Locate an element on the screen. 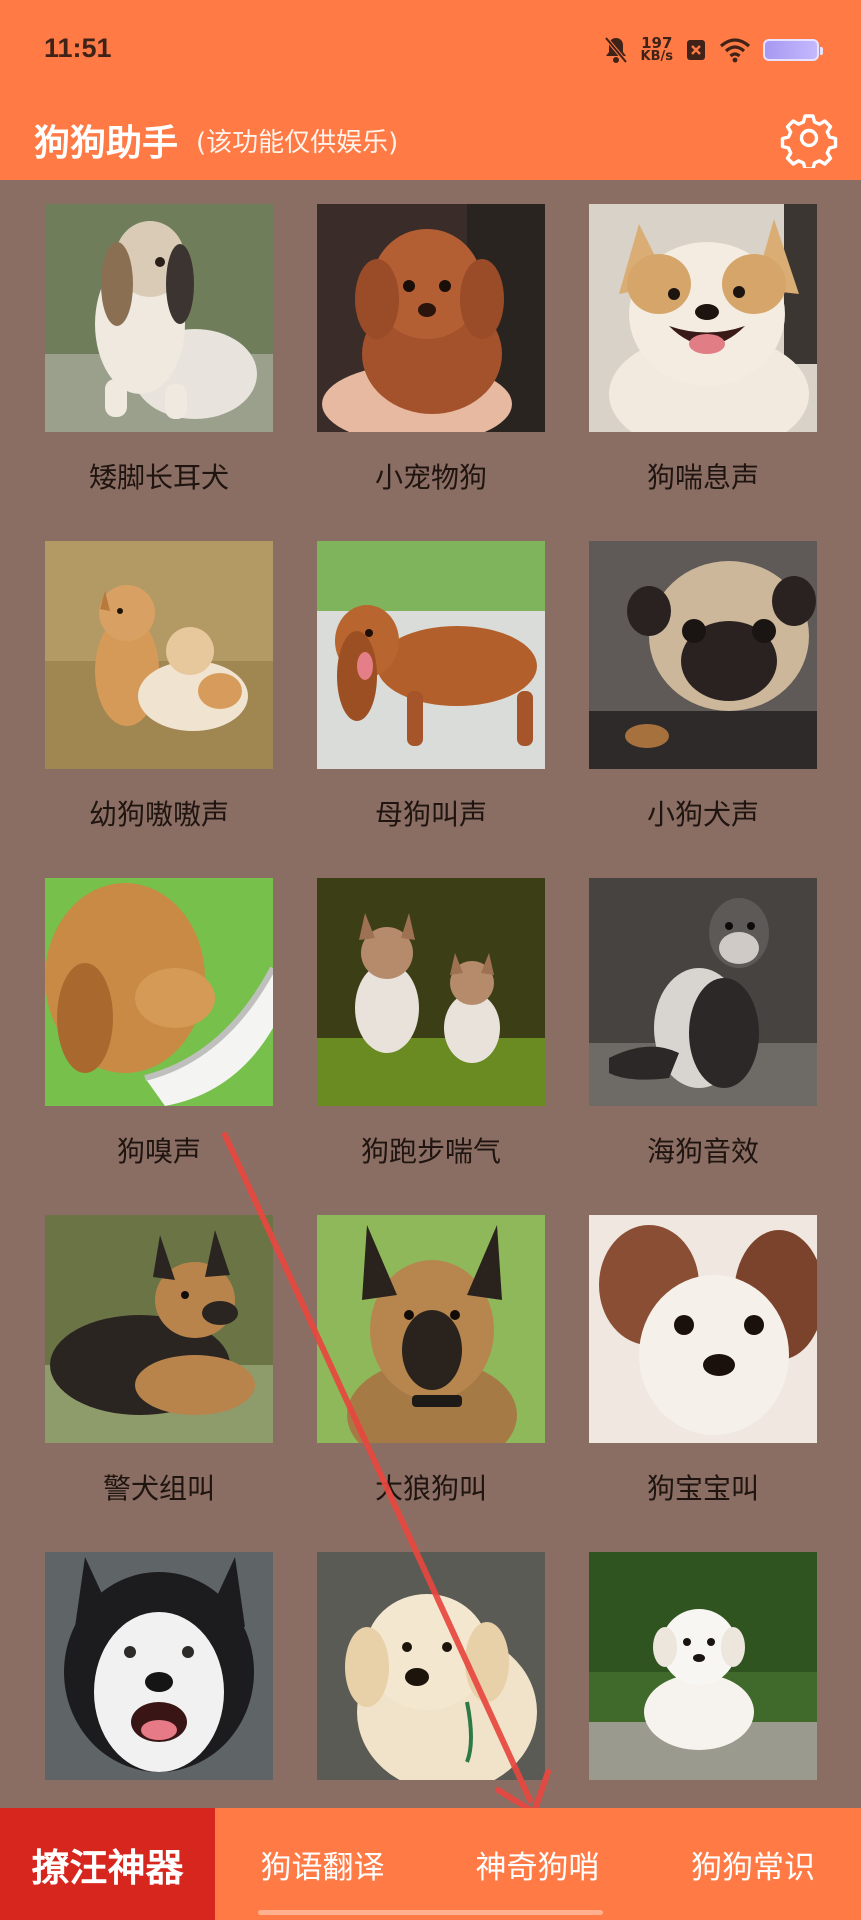 The image size is (861, 1920). sound-card-label: 警犬组叫 is located at coordinates (158, 1488).